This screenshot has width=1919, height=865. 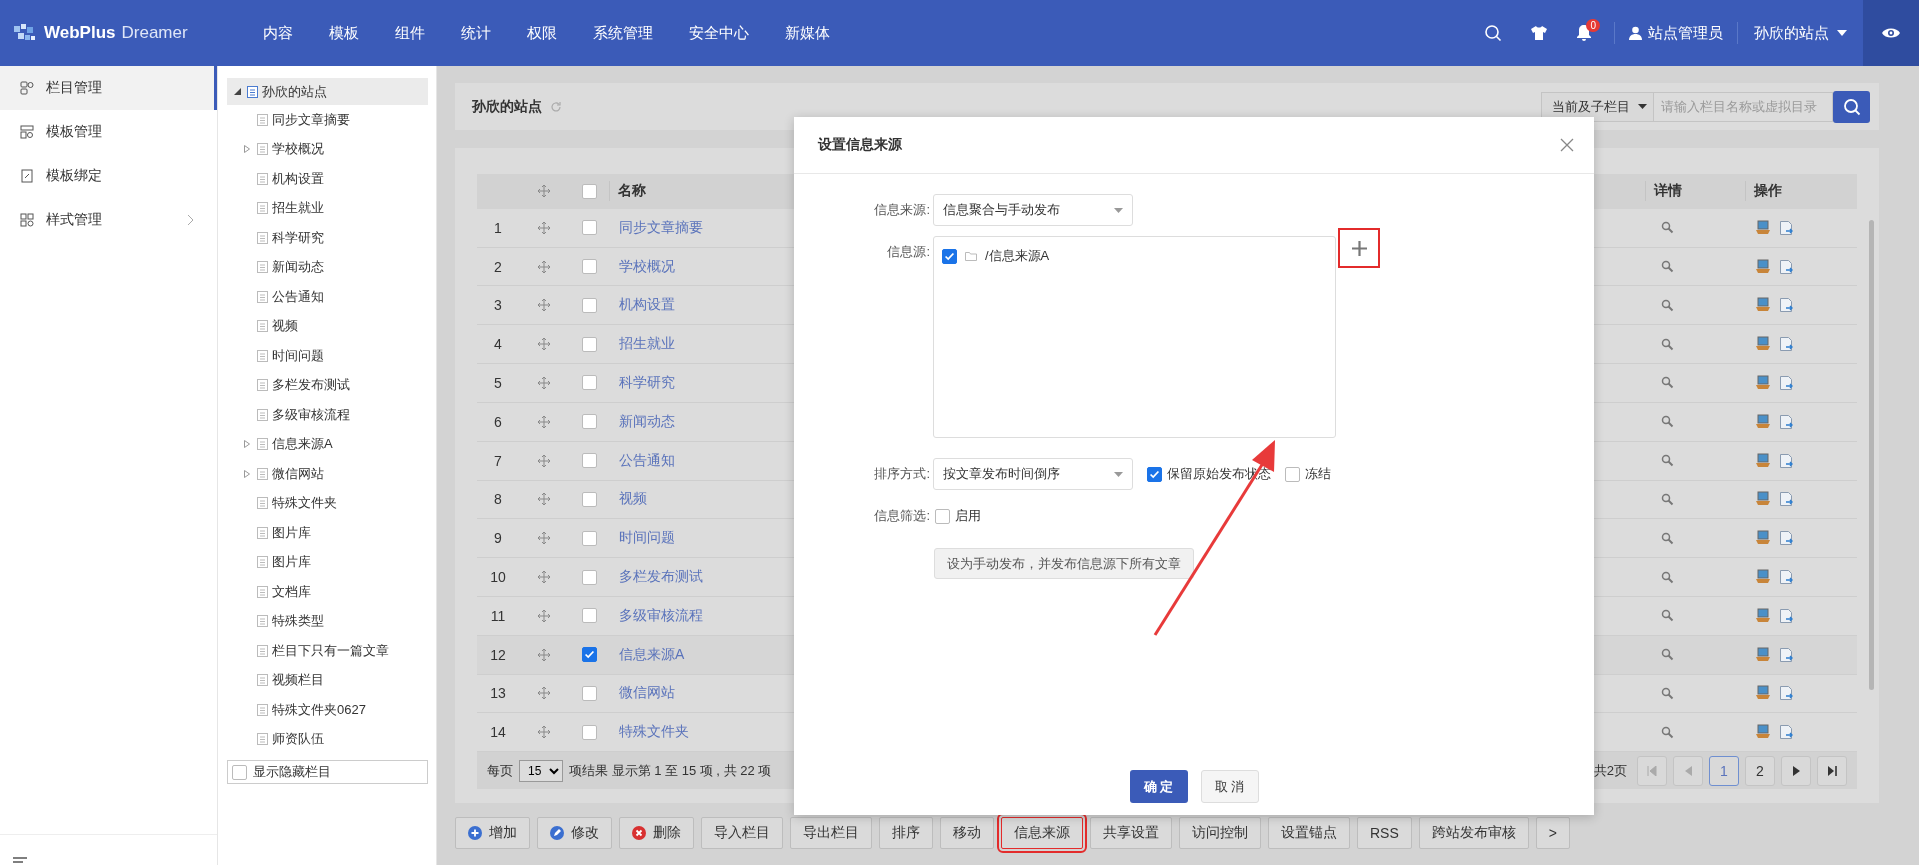 What do you see at coordinates (334, 356) in the screenshot?
I see `tree-node: 时间问题` at bounding box center [334, 356].